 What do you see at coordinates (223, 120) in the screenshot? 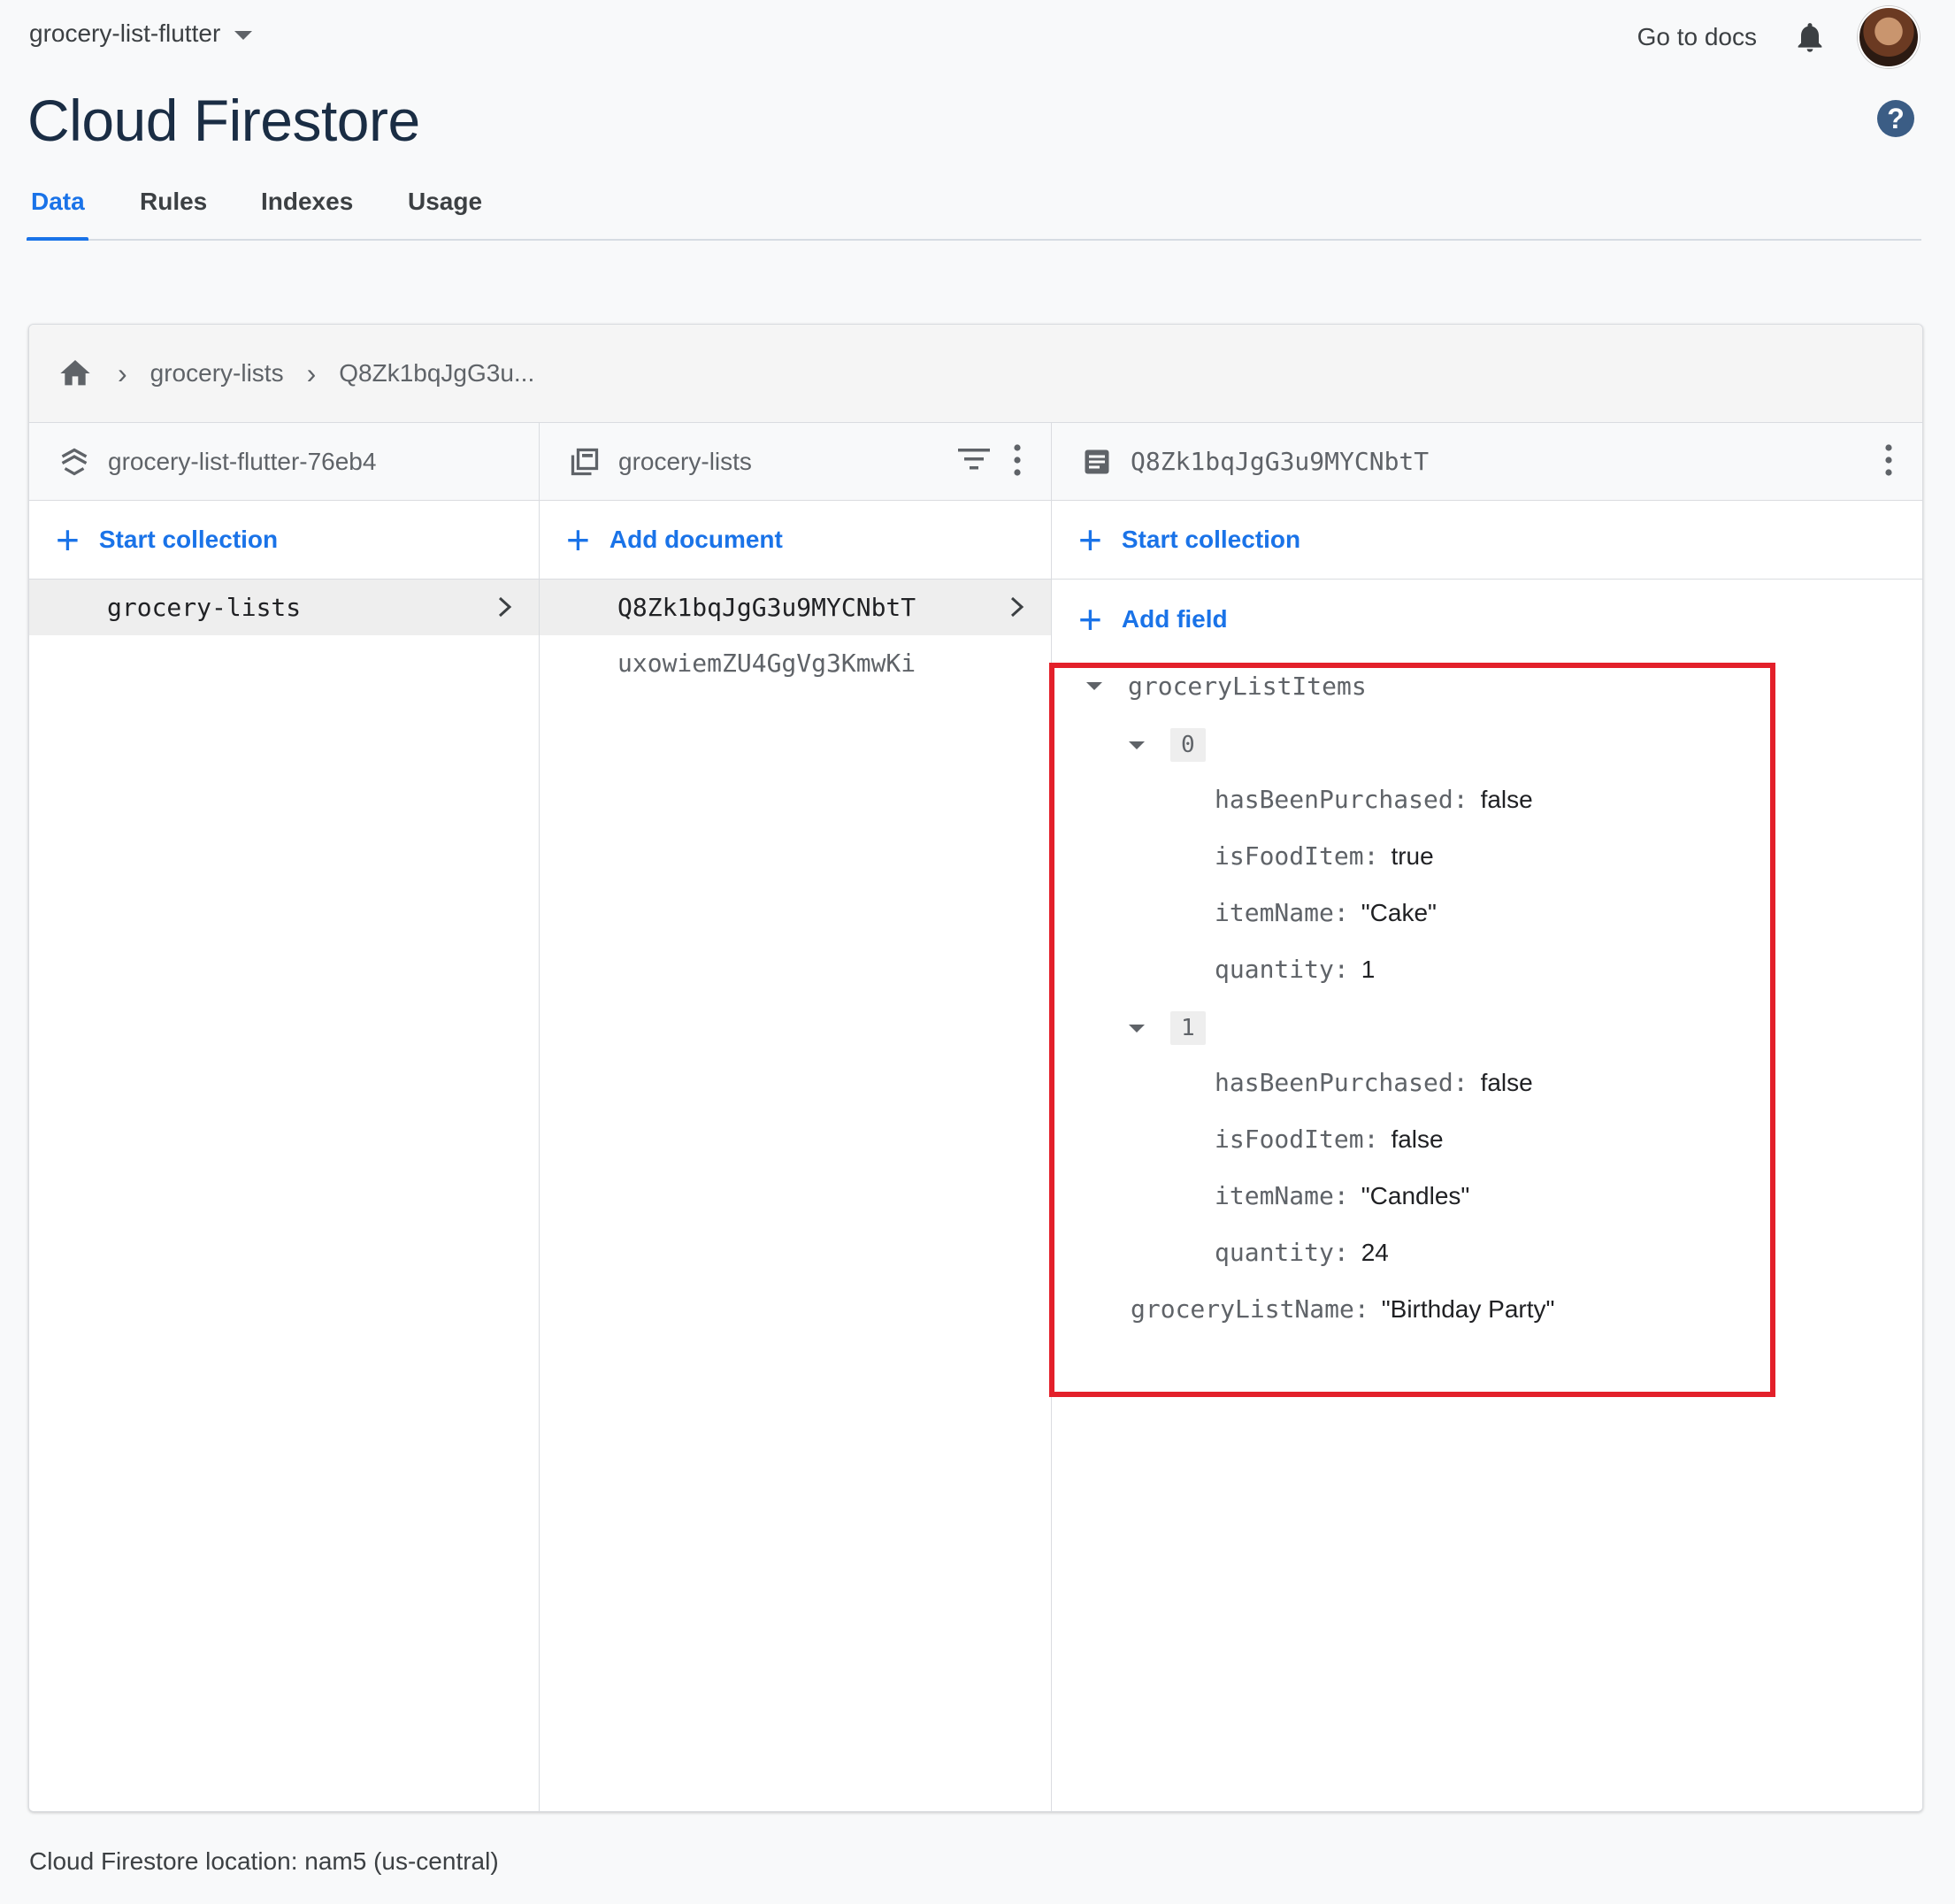
I see `page-title: Cloud Firestore` at bounding box center [223, 120].